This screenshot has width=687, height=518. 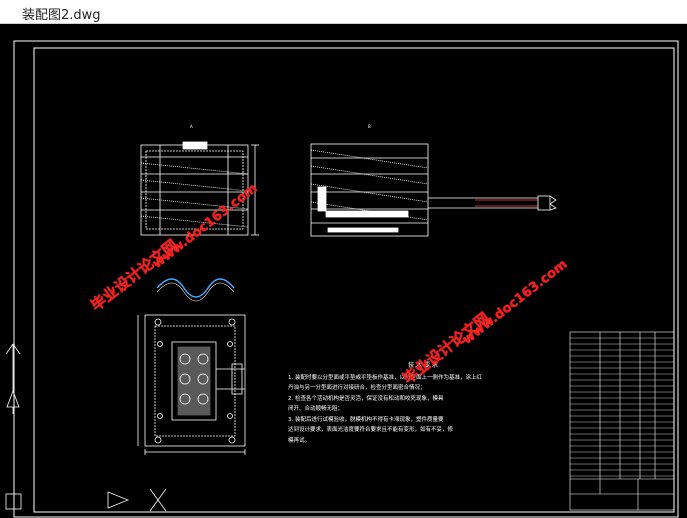 I want to click on window-titlebar: 装配图2.dwg, so click(x=343, y=12).